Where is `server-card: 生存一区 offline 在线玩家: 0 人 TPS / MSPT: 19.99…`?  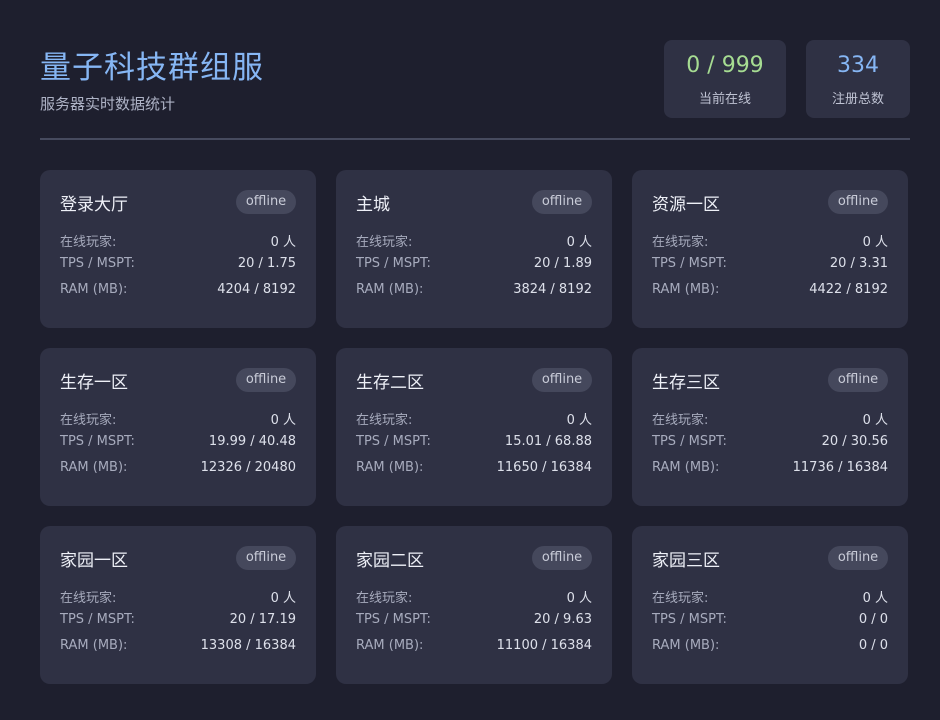 server-card: 生存一区 offline 在线玩家: 0 人 TPS / MSPT: 19.99… is located at coordinates (178, 427).